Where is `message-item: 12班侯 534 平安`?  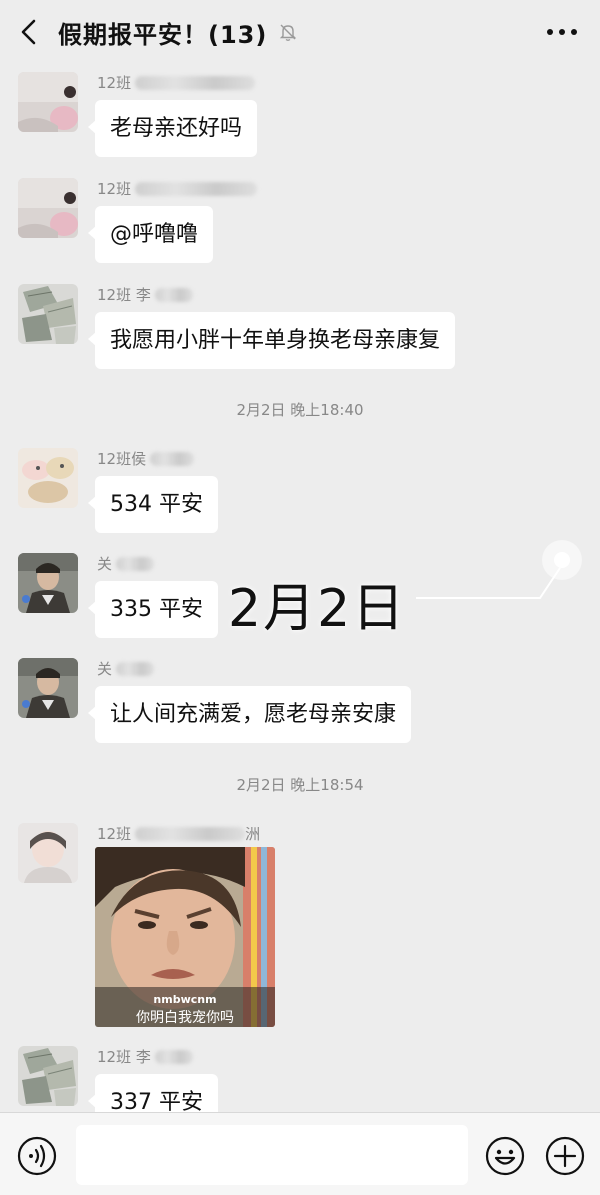
message-item: 12班侯 534 平安 is located at coordinates (298, 493).